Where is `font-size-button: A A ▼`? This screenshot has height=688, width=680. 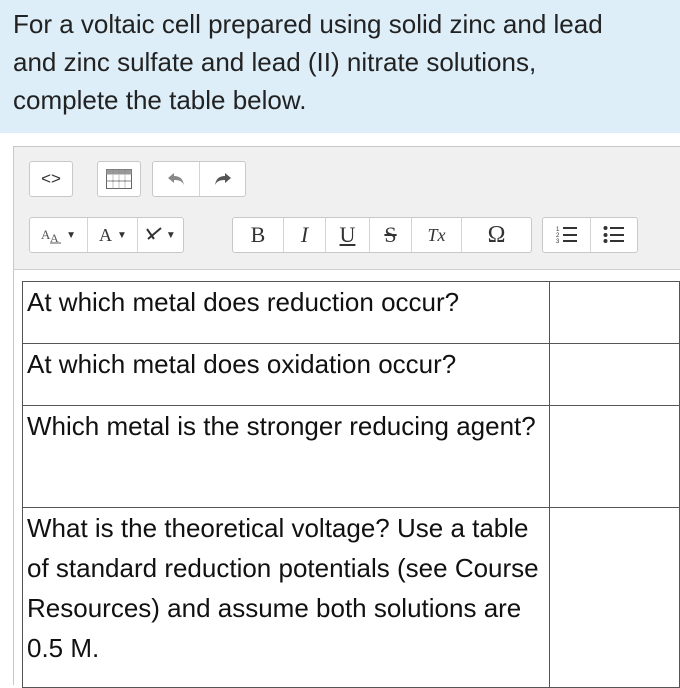 font-size-button: A A ▼ is located at coordinates (58, 235).